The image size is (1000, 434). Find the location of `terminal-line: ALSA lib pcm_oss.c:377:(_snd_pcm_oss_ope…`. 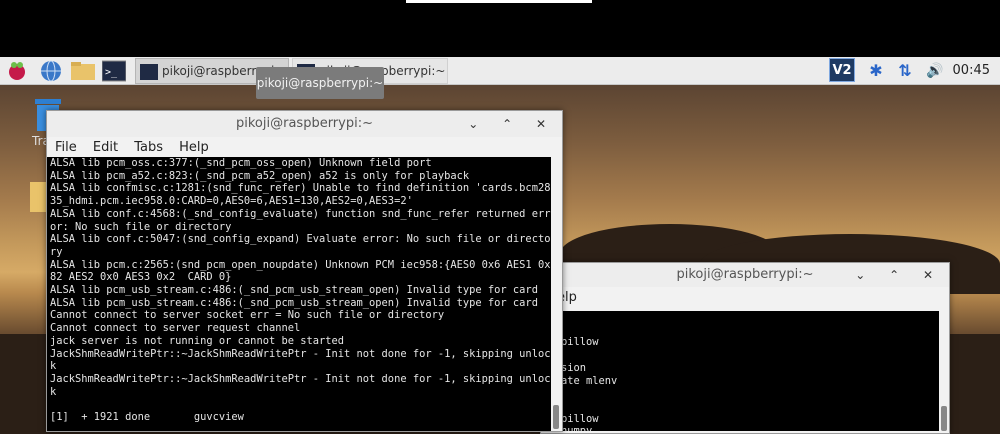

terminal-line: ALSA lib pcm_oss.c:377:(_snd_pcm_oss_ope… is located at coordinates (241, 163).